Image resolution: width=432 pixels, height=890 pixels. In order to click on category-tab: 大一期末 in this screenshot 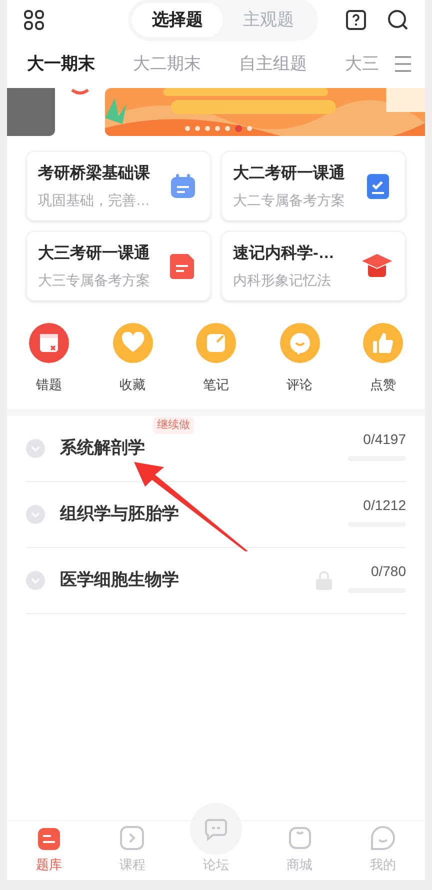, I will do `click(61, 64)`.